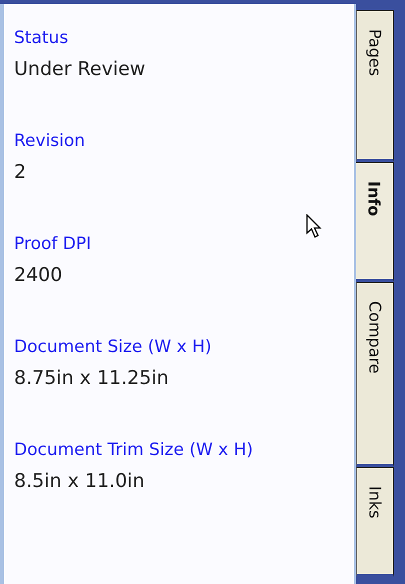 This screenshot has width=405, height=584. Describe the element at coordinates (42, 38) in the screenshot. I see `field-label: Status` at that location.